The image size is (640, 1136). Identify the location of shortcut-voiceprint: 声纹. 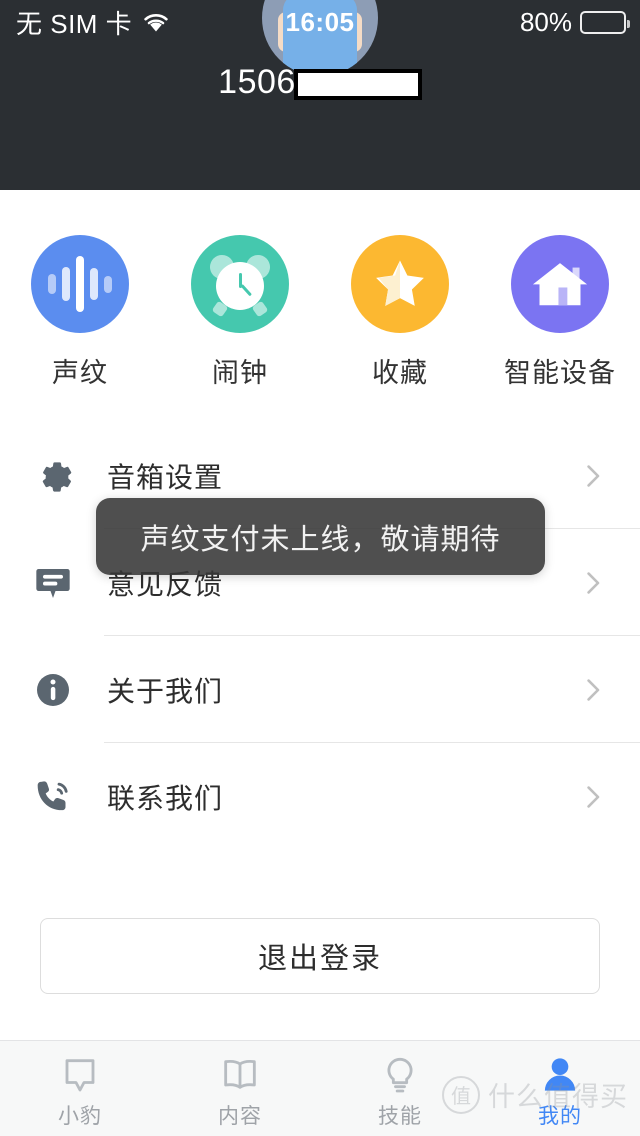
(80, 312).